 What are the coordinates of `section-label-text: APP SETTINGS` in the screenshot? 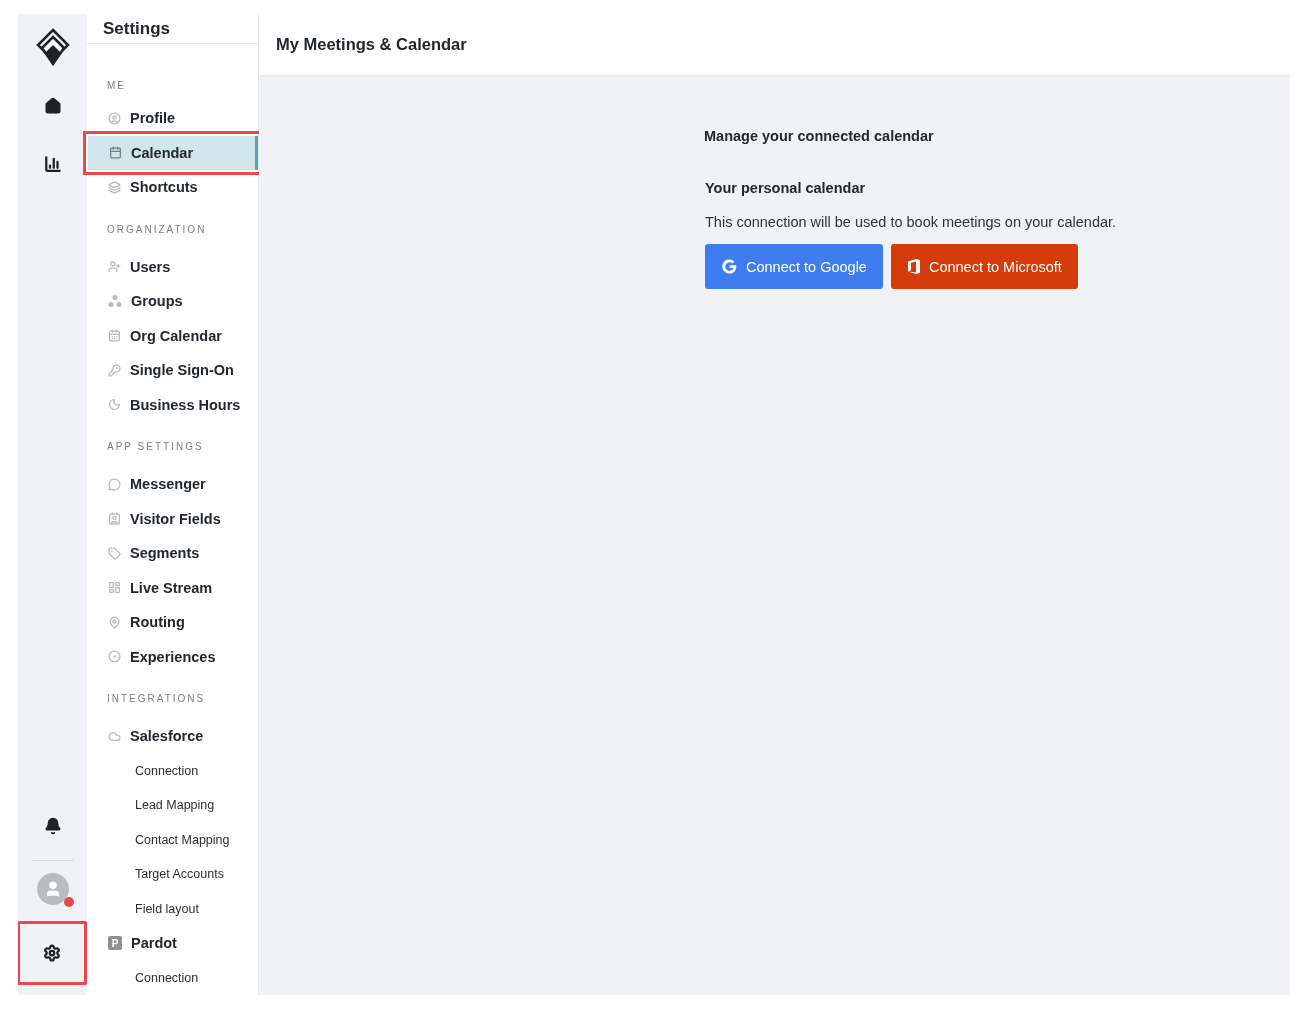 It's located at (155, 446).